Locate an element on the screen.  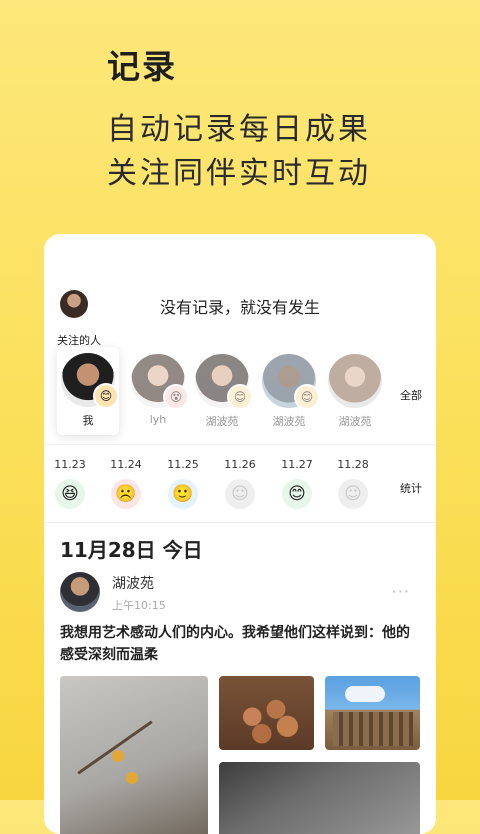
friend-name: 我 is located at coordinates (88, 420).